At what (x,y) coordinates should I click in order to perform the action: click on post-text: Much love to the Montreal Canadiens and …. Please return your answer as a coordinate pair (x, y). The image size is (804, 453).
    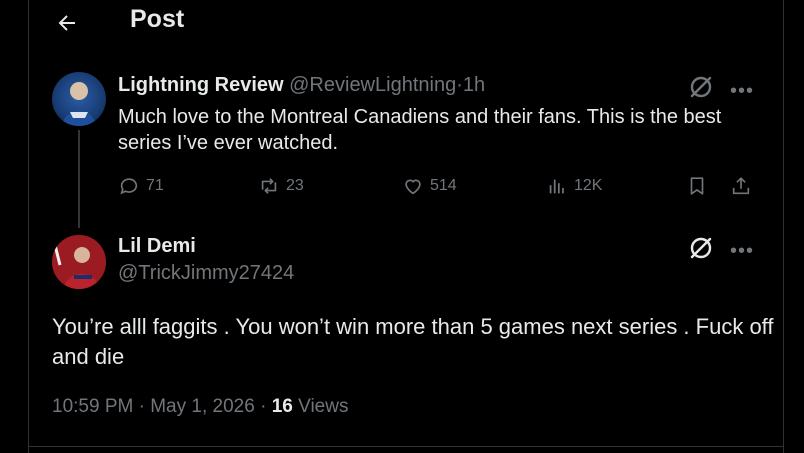
    Looking at the image, I should click on (420, 130).